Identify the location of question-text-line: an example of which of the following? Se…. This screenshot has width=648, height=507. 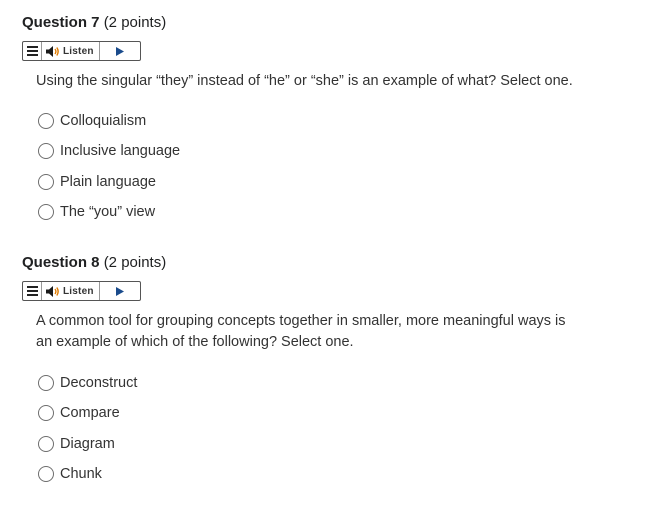
(195, 342).